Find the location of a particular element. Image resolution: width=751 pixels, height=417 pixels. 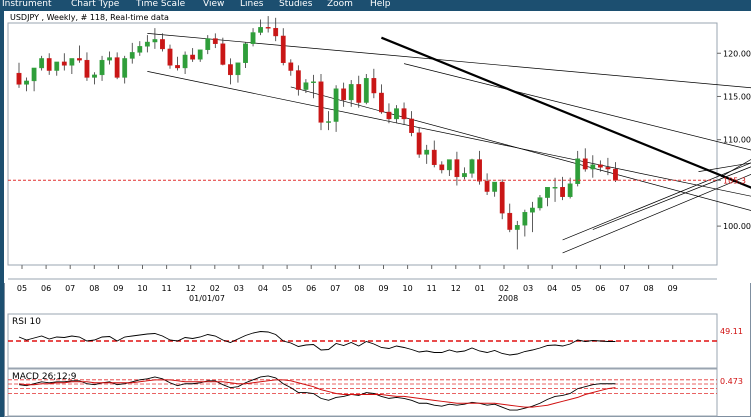

macd-value-label: 0.473 is located at coordinates (731, 381).